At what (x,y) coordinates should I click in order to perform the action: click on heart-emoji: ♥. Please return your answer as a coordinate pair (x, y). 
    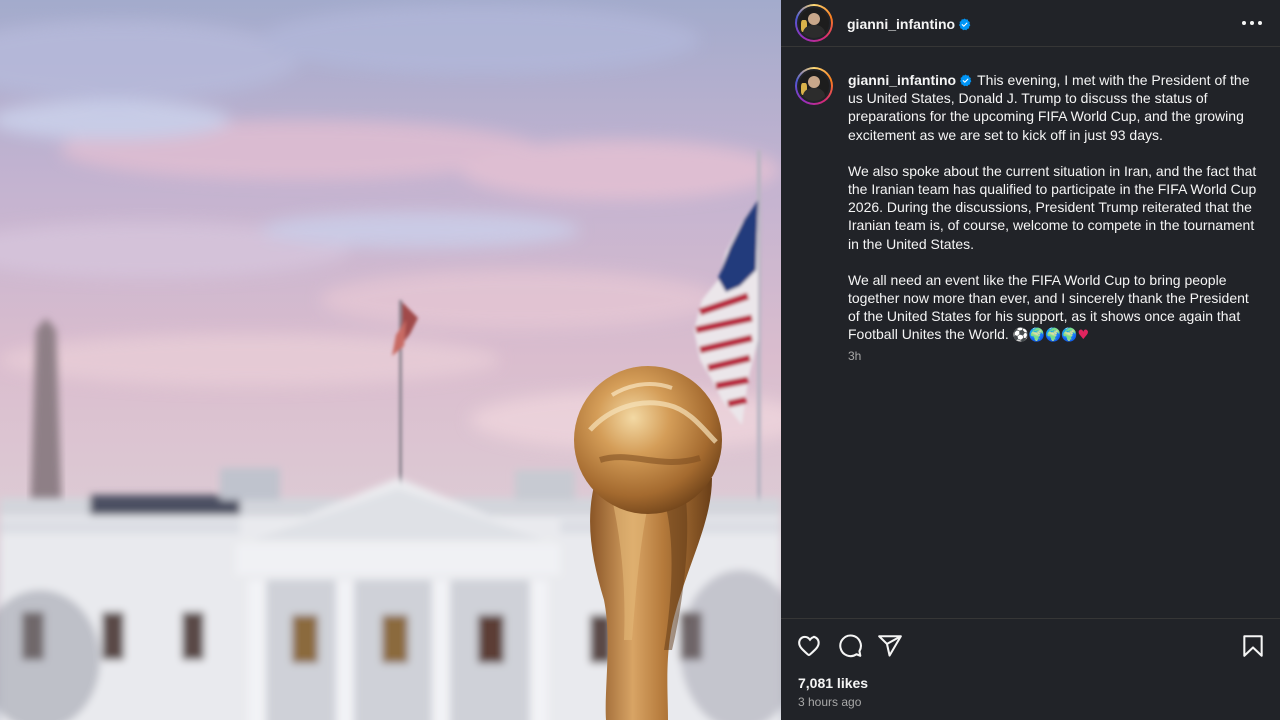
    Looking at the image, I should click on (1083, 336).